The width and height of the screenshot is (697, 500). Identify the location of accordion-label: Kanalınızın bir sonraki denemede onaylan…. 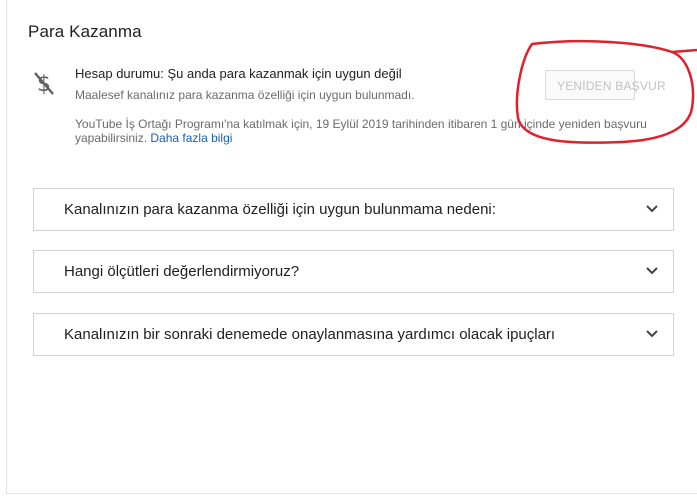
(310, 334).